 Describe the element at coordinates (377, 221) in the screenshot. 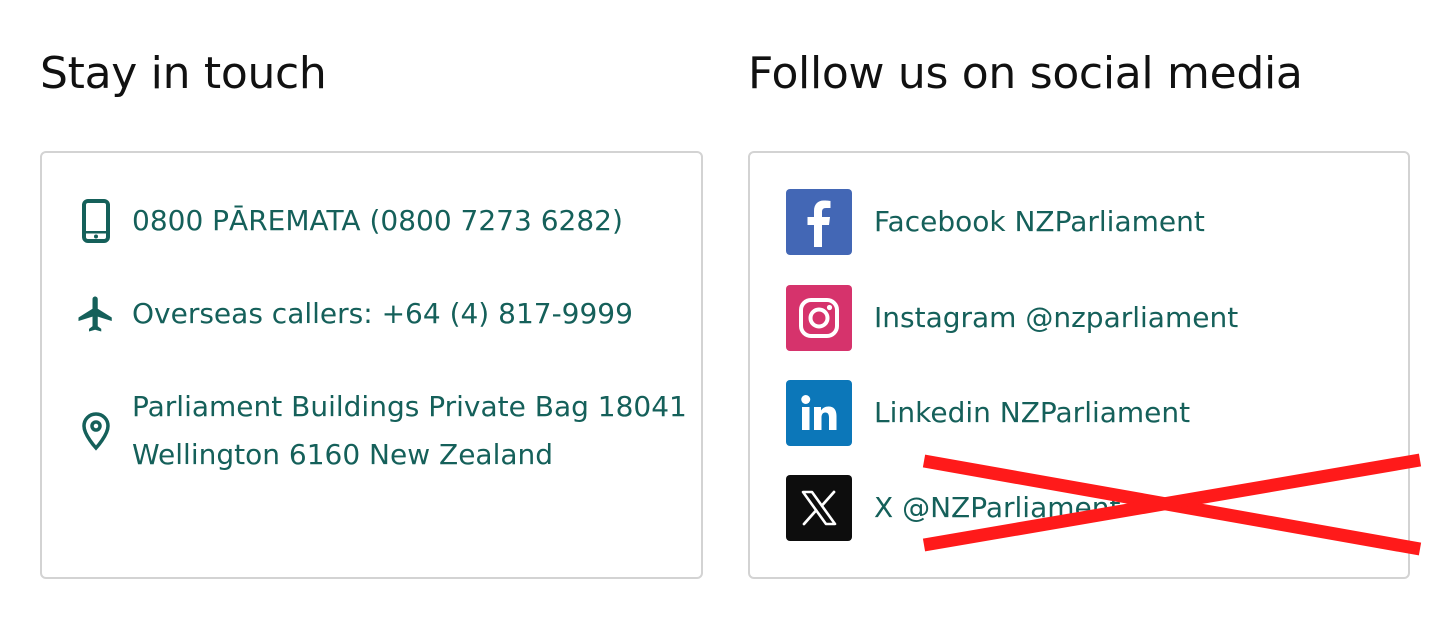

I see `phone-link: 0800 PĀREMATA (0800 7273 6282)` at that location.